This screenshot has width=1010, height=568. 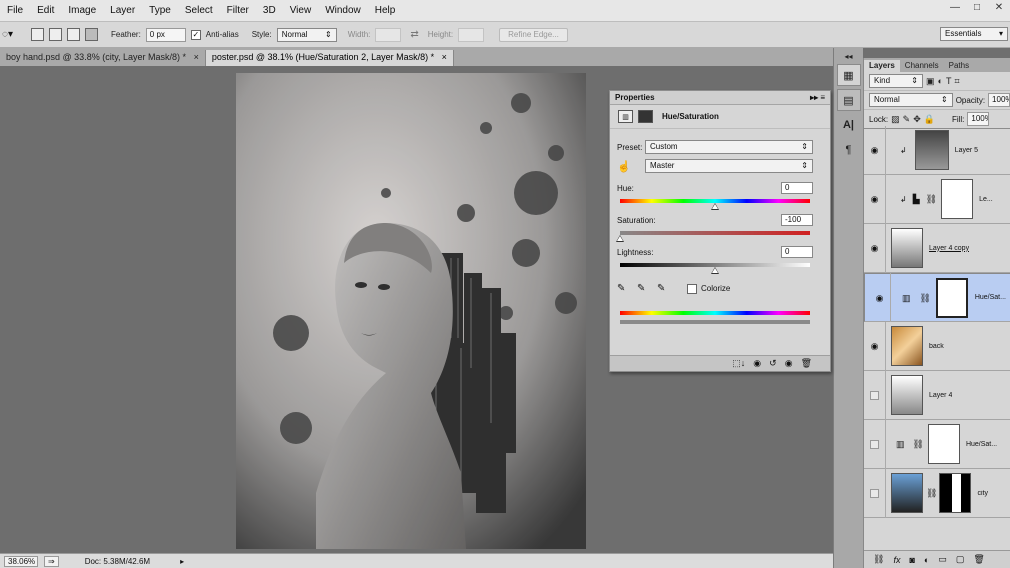 What do you see at coordinates (388, 34) in the screenshot?
I see `width-input` at bounding box center [388, 34].